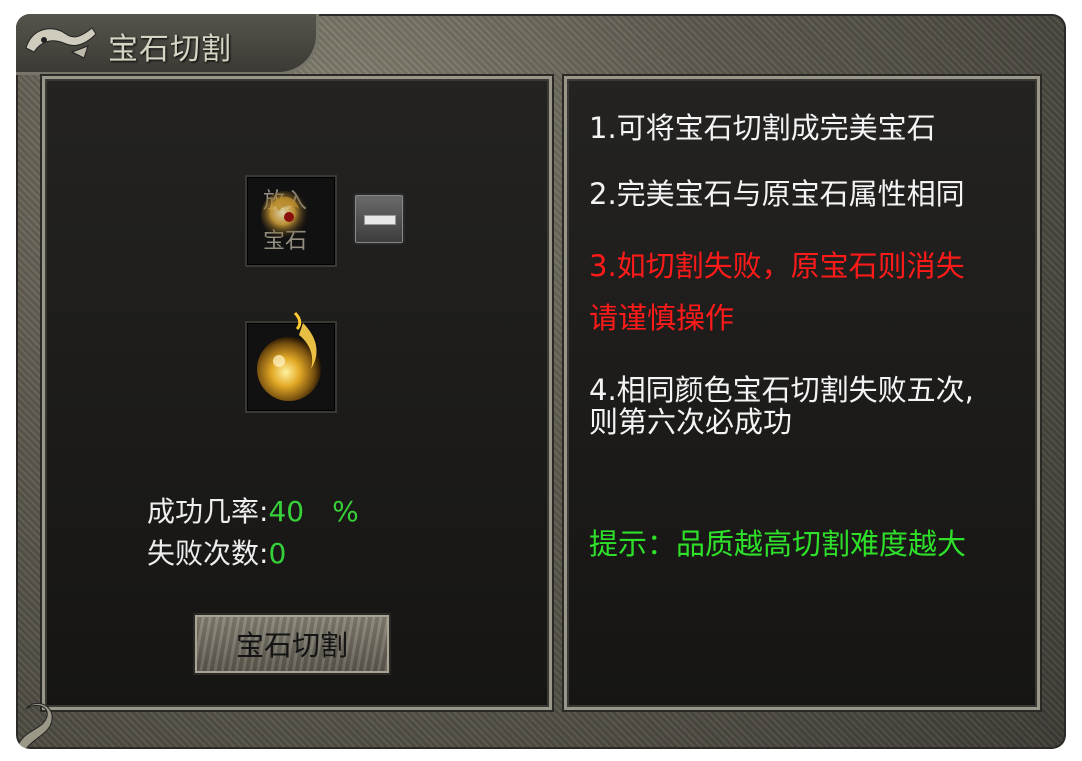 The height and width of the screenshot is (761, 1082). I want to click on success-rate-row: 成功几率:40%, so click(253, 512).